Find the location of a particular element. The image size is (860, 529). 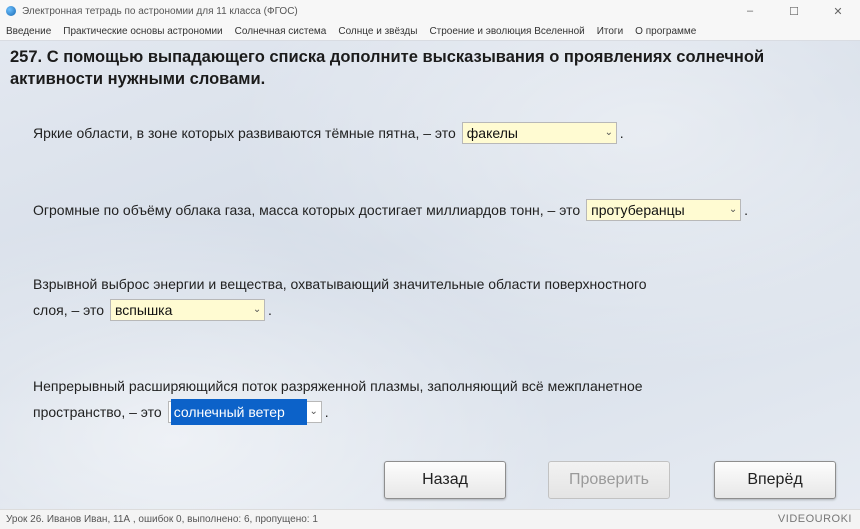

menu-item-practical: Практические основы астрономии is located at coordinates (142, 31).